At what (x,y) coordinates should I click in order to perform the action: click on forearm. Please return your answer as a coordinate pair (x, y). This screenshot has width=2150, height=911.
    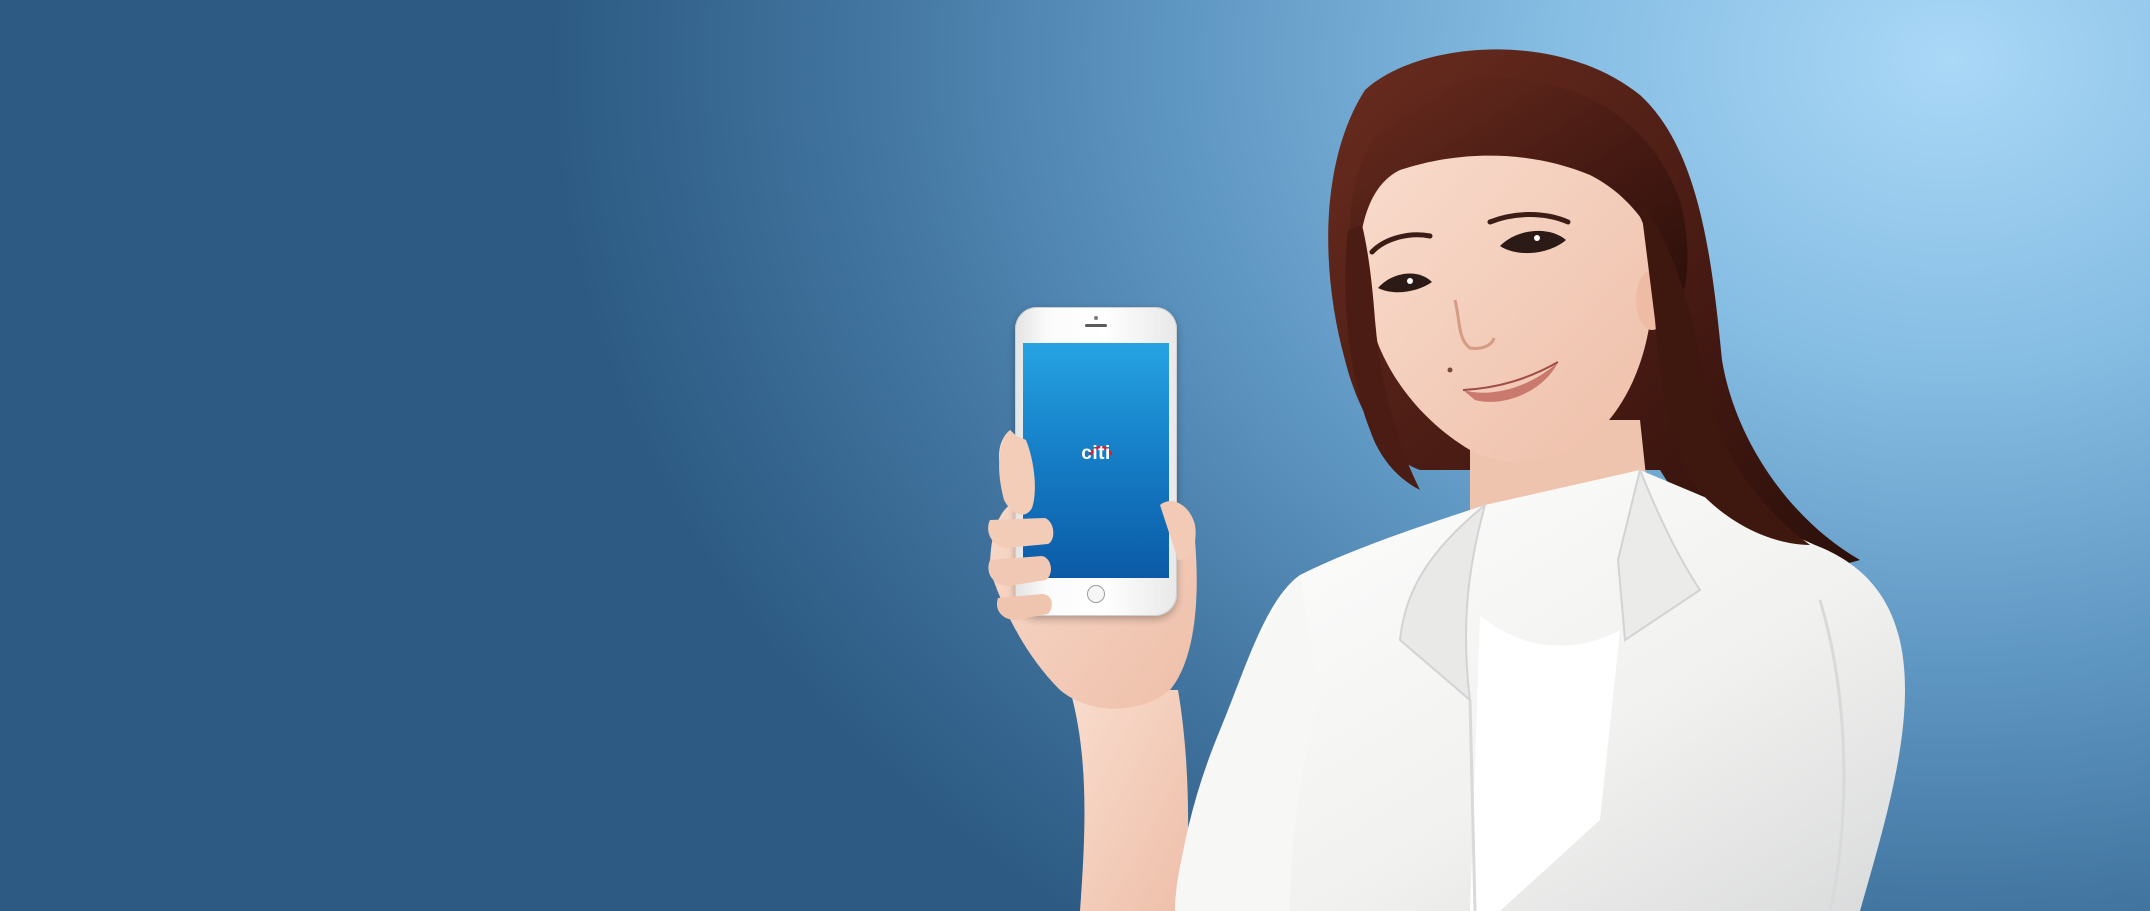
    Looking at the image, I should click on (1129, 800).